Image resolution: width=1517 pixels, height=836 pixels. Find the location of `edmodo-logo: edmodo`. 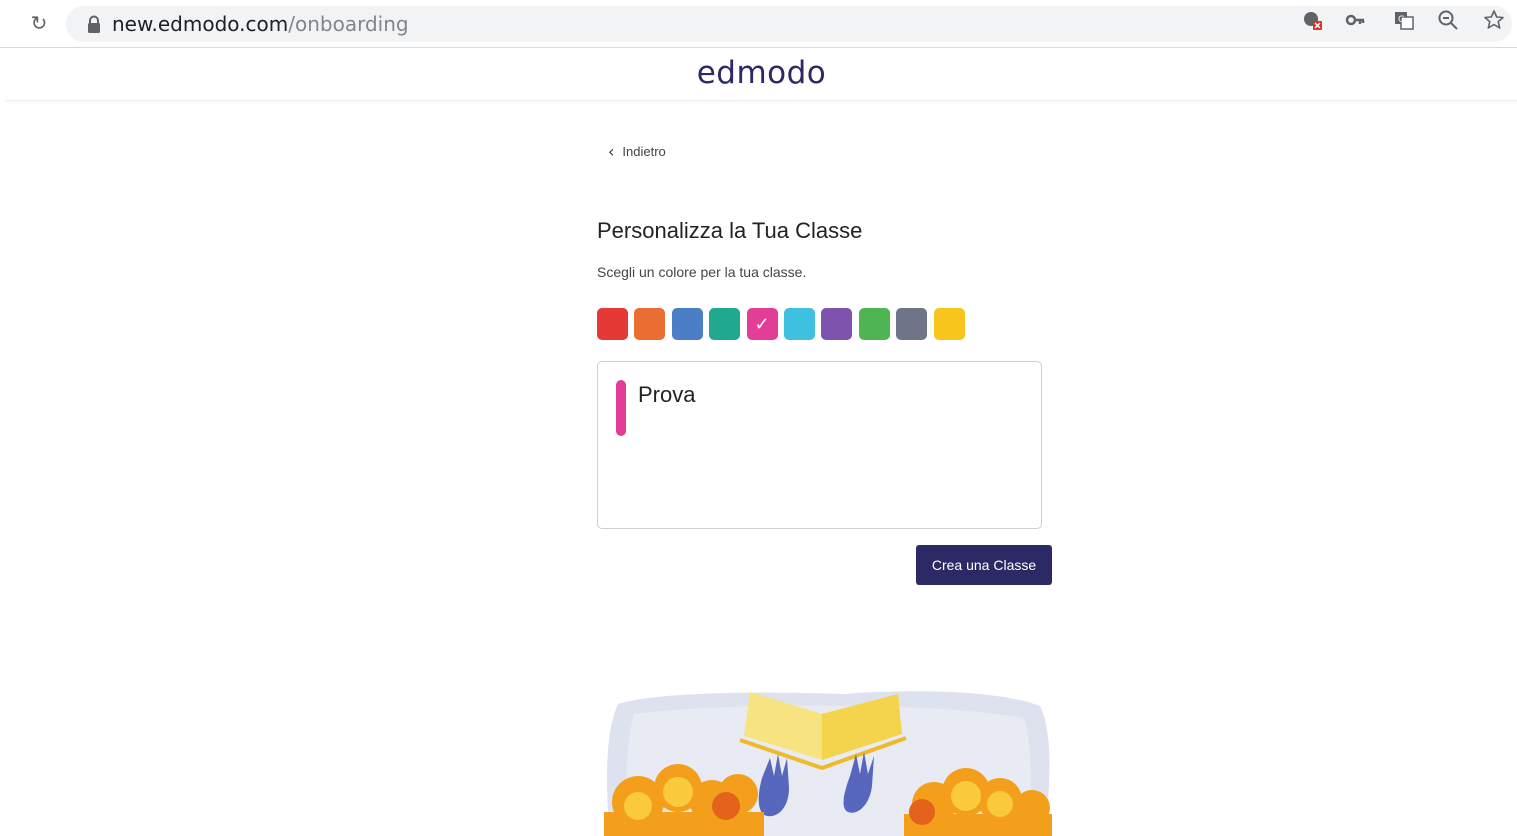

edmodo-logo: edmodo is located at coordinates (761, 73).